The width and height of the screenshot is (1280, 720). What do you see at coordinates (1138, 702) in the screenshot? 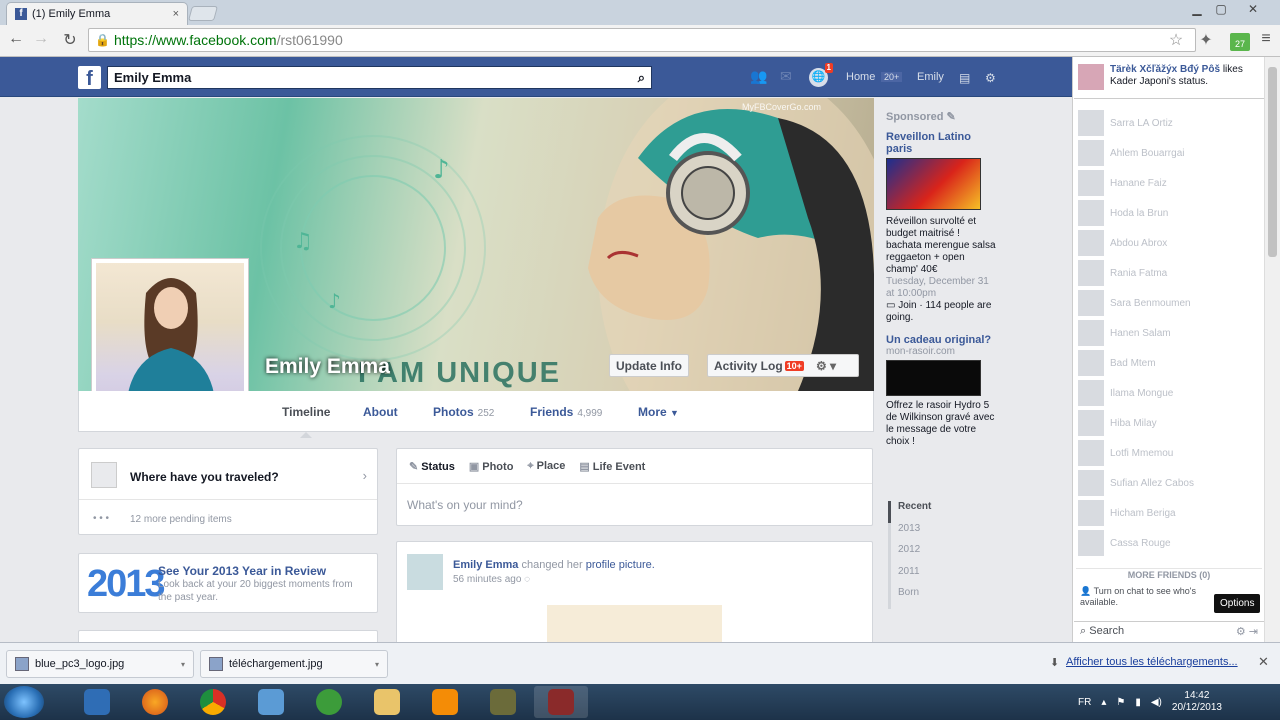
I see `network-icon: ▮` at bounding box center [1138, 702].